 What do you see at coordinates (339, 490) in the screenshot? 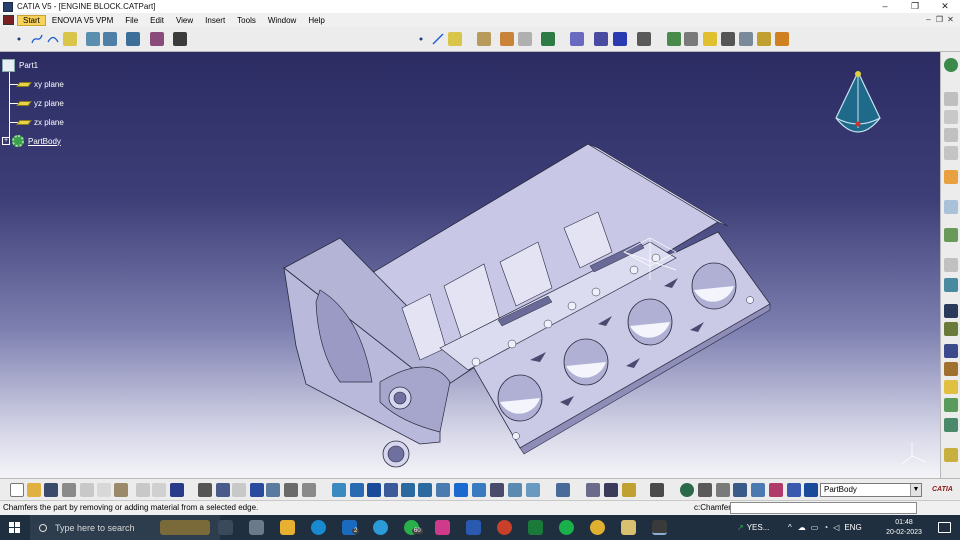
I see `fly-icon` at bounding box center [339, 490].